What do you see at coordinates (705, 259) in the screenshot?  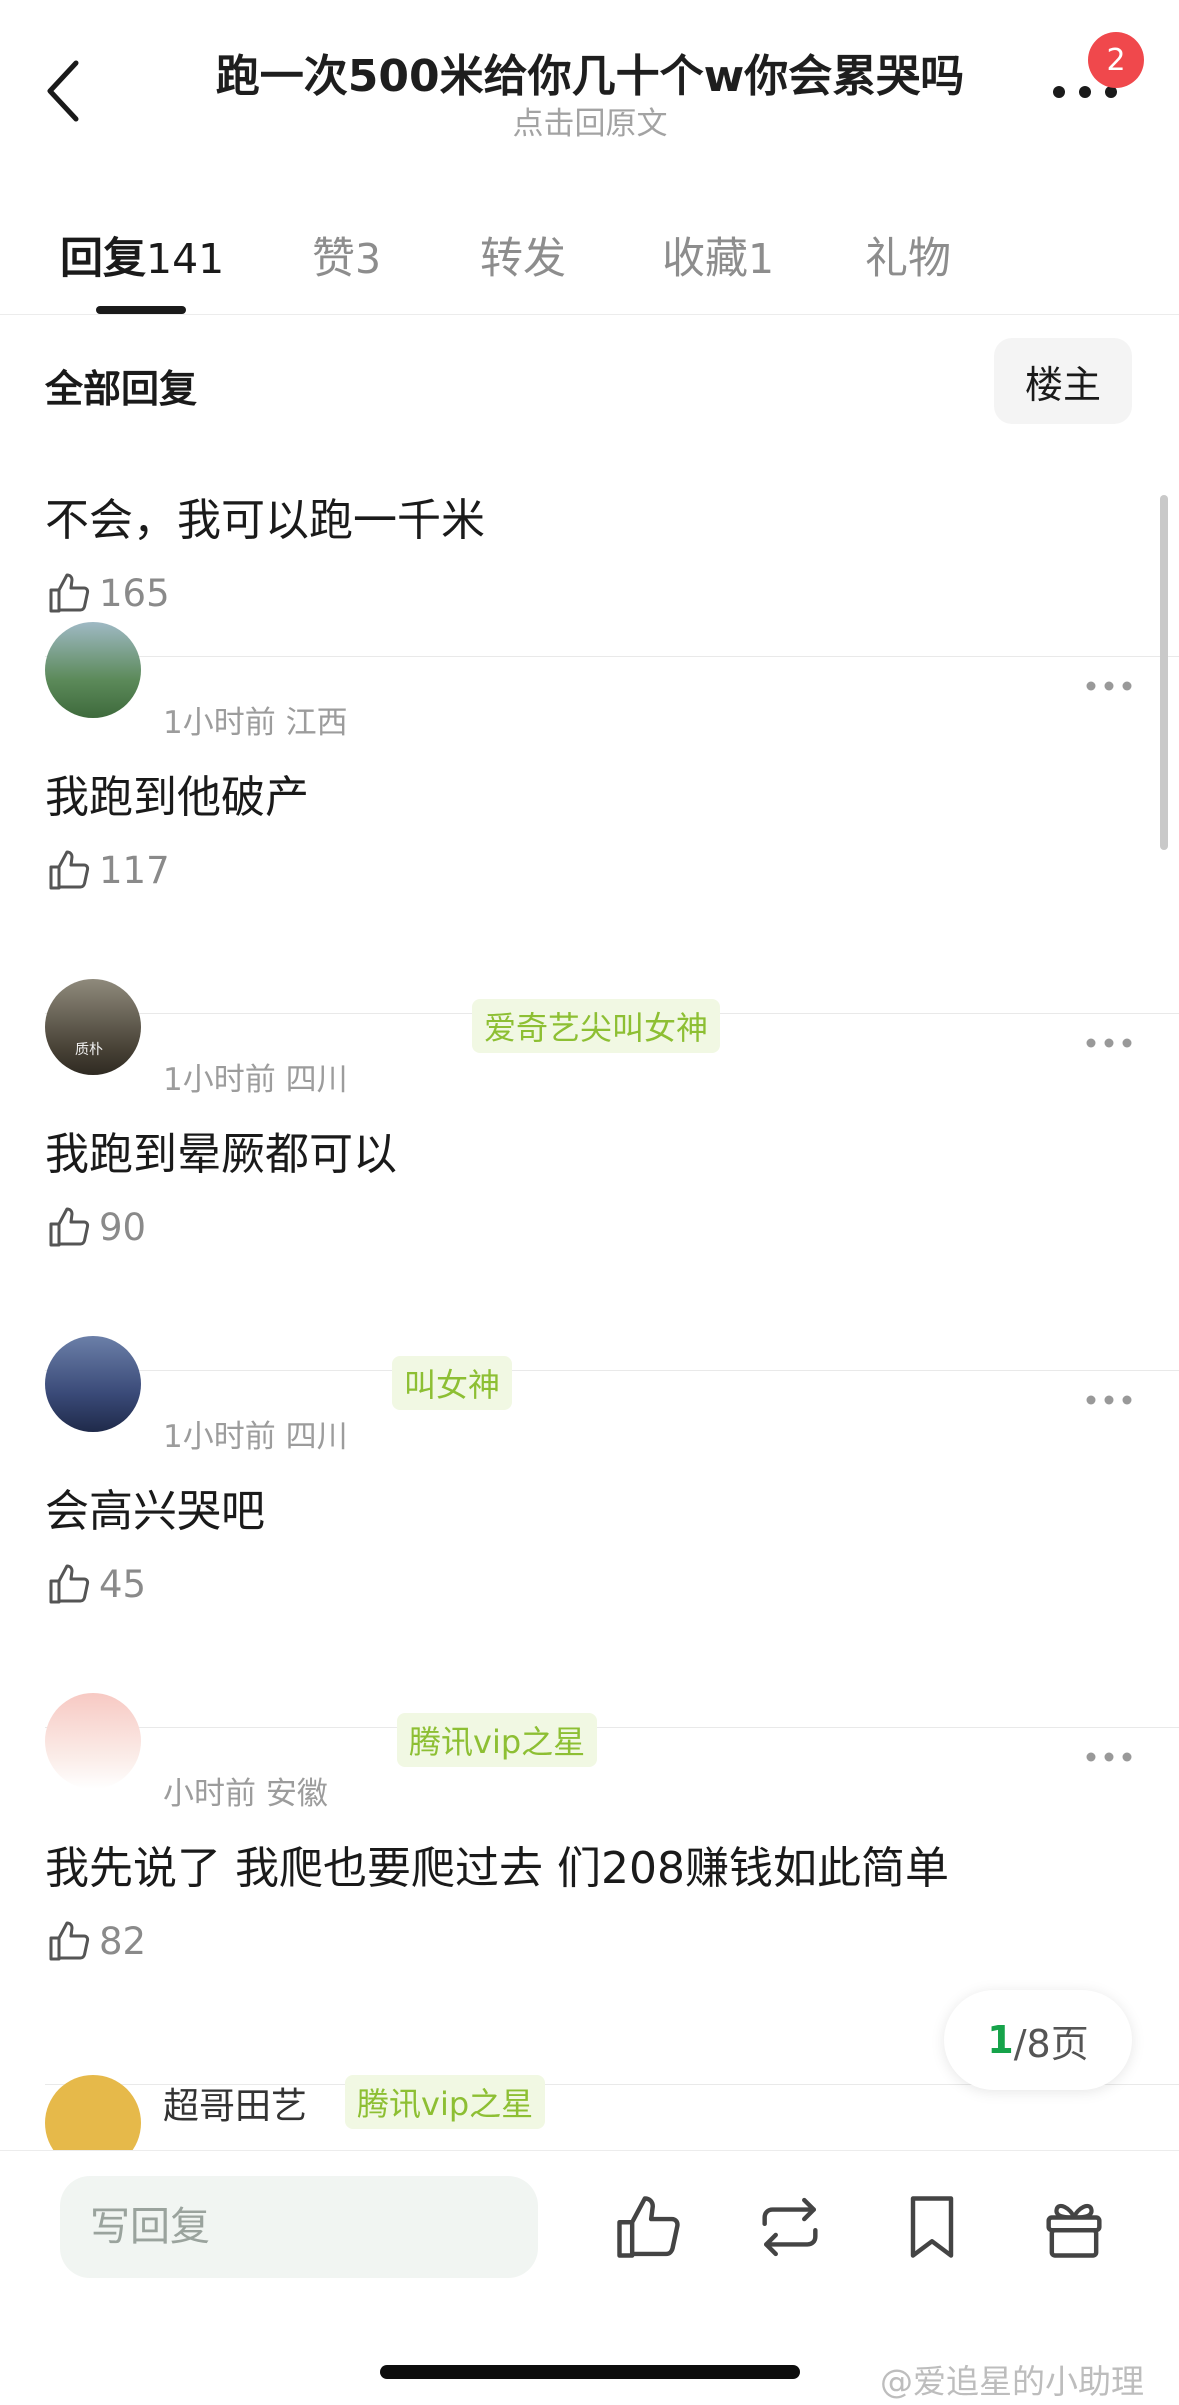 I see `tab-label: 收藏` at bounding box center [705, 259].